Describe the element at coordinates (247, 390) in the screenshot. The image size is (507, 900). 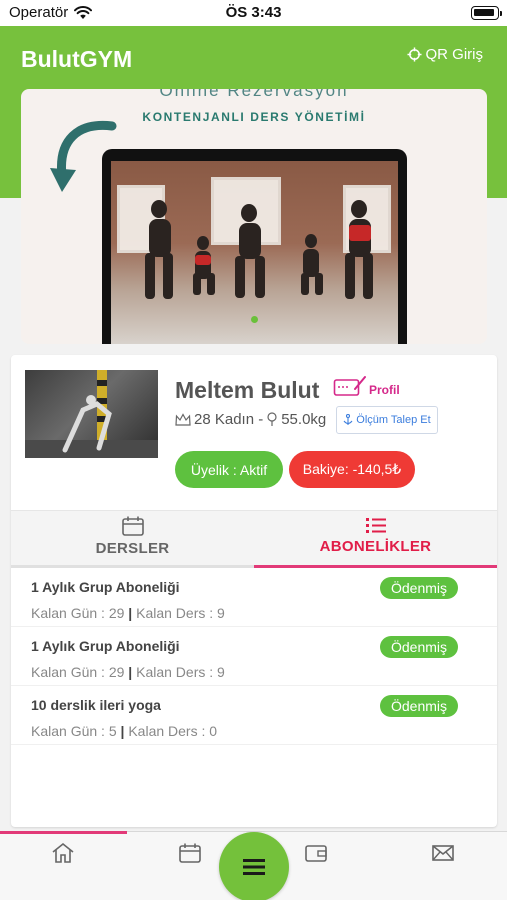
I see `member-name: Meltem Bulut` at that location.